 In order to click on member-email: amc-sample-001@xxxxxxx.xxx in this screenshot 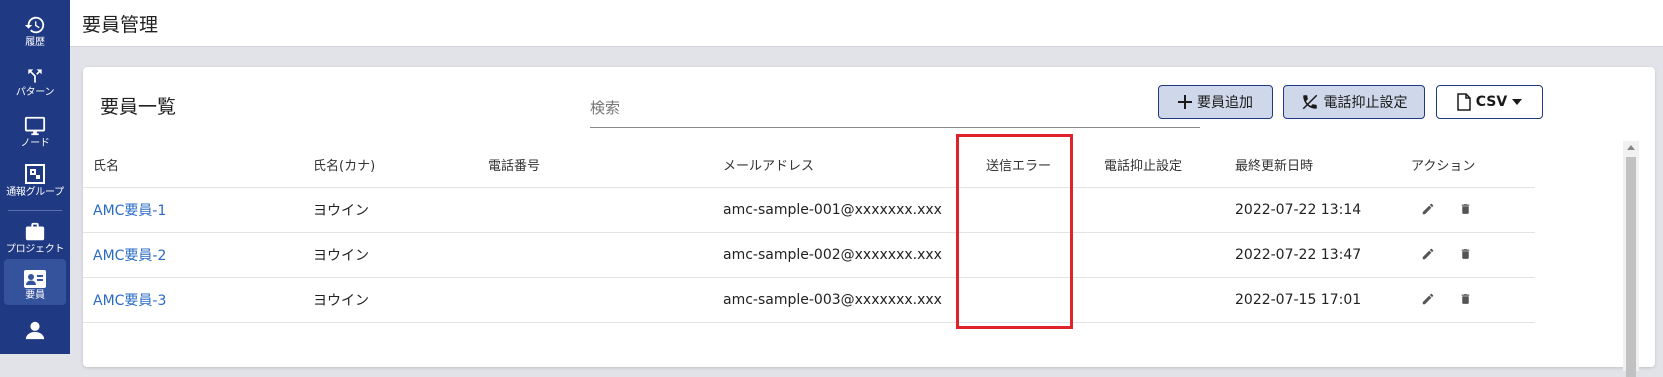, I will do `click(832, 209)`.